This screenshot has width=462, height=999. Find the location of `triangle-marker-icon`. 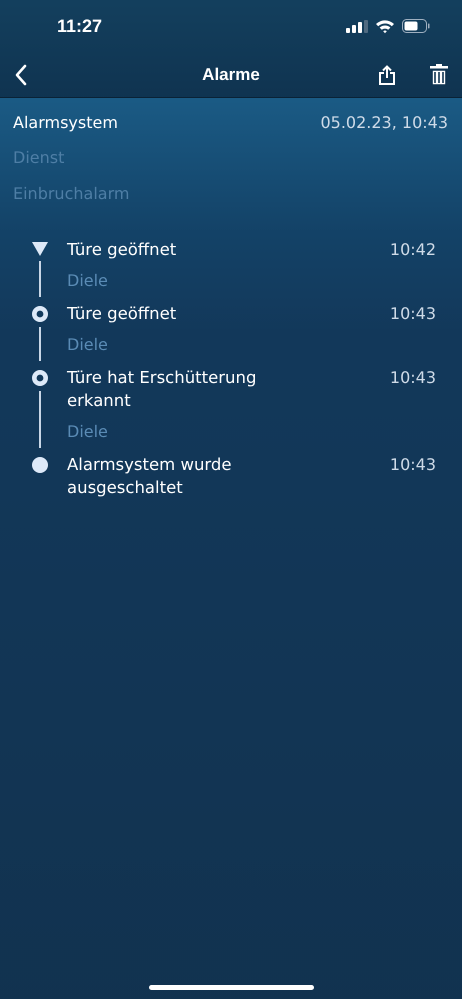

triangle-marker-icon is located at coordinates (40, 249).